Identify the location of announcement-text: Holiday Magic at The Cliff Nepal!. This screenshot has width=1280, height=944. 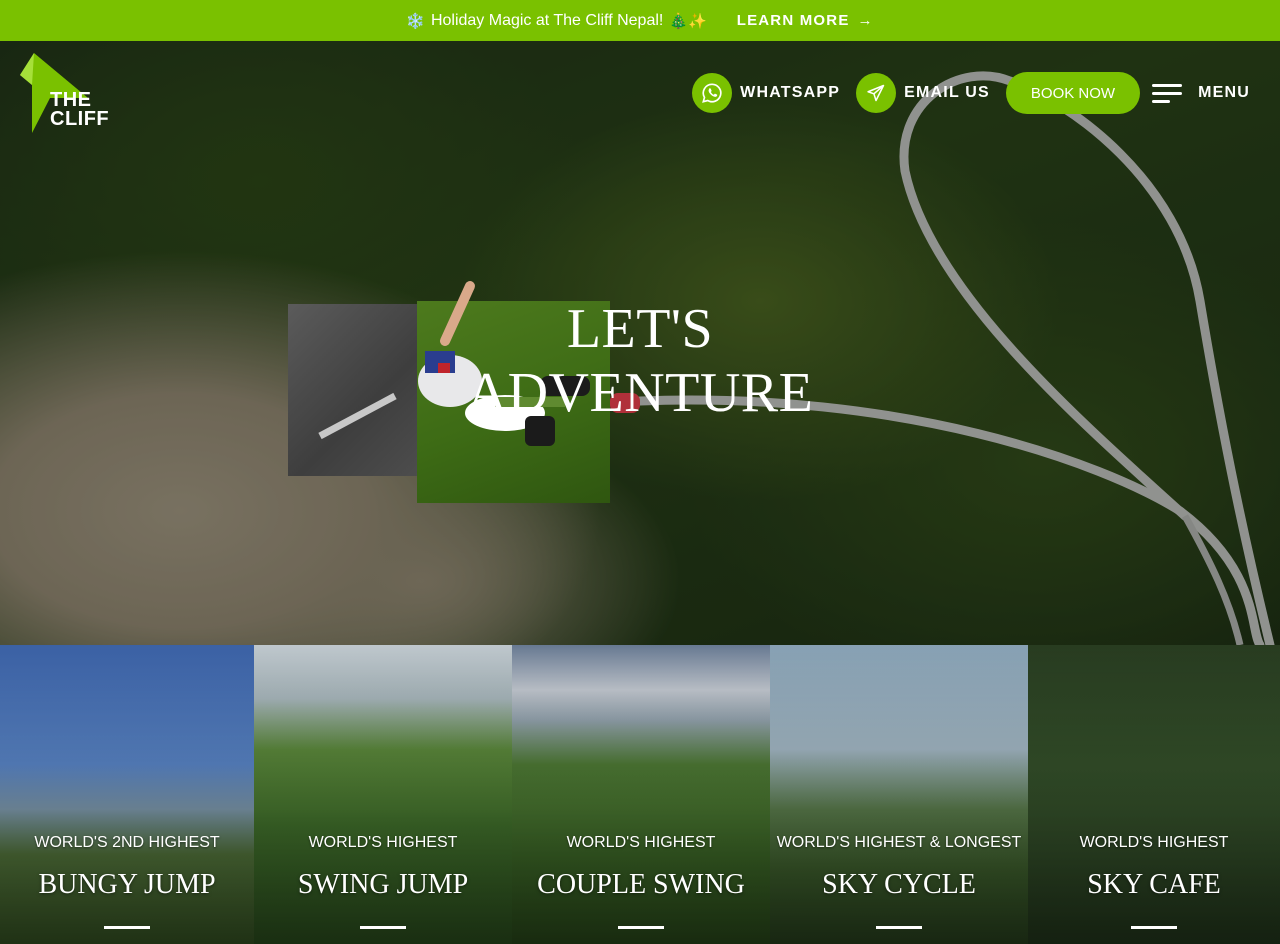
(547, 20).